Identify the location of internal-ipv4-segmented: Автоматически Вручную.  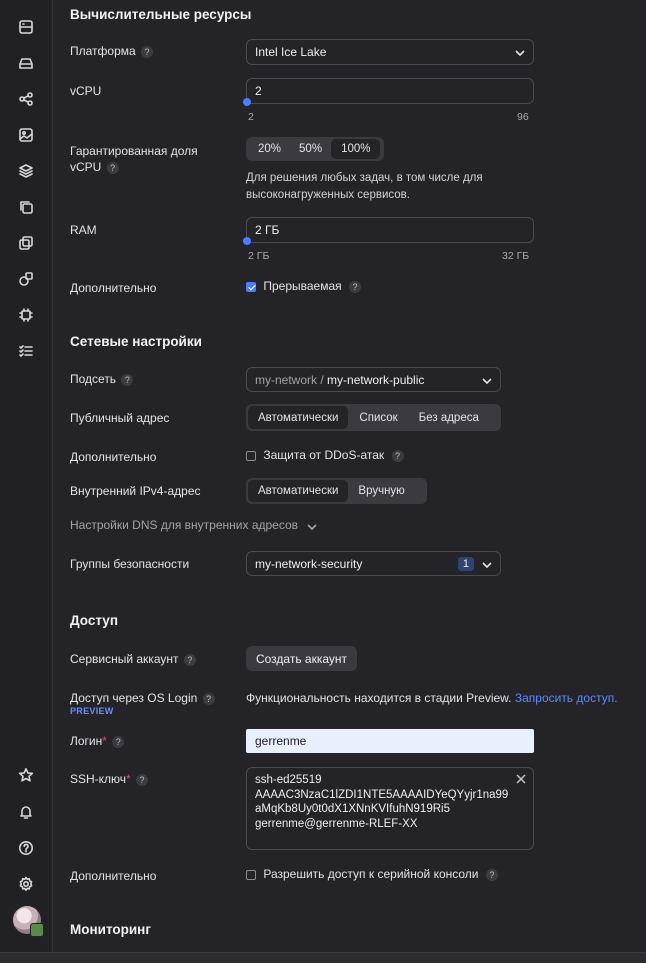
(336, 491).